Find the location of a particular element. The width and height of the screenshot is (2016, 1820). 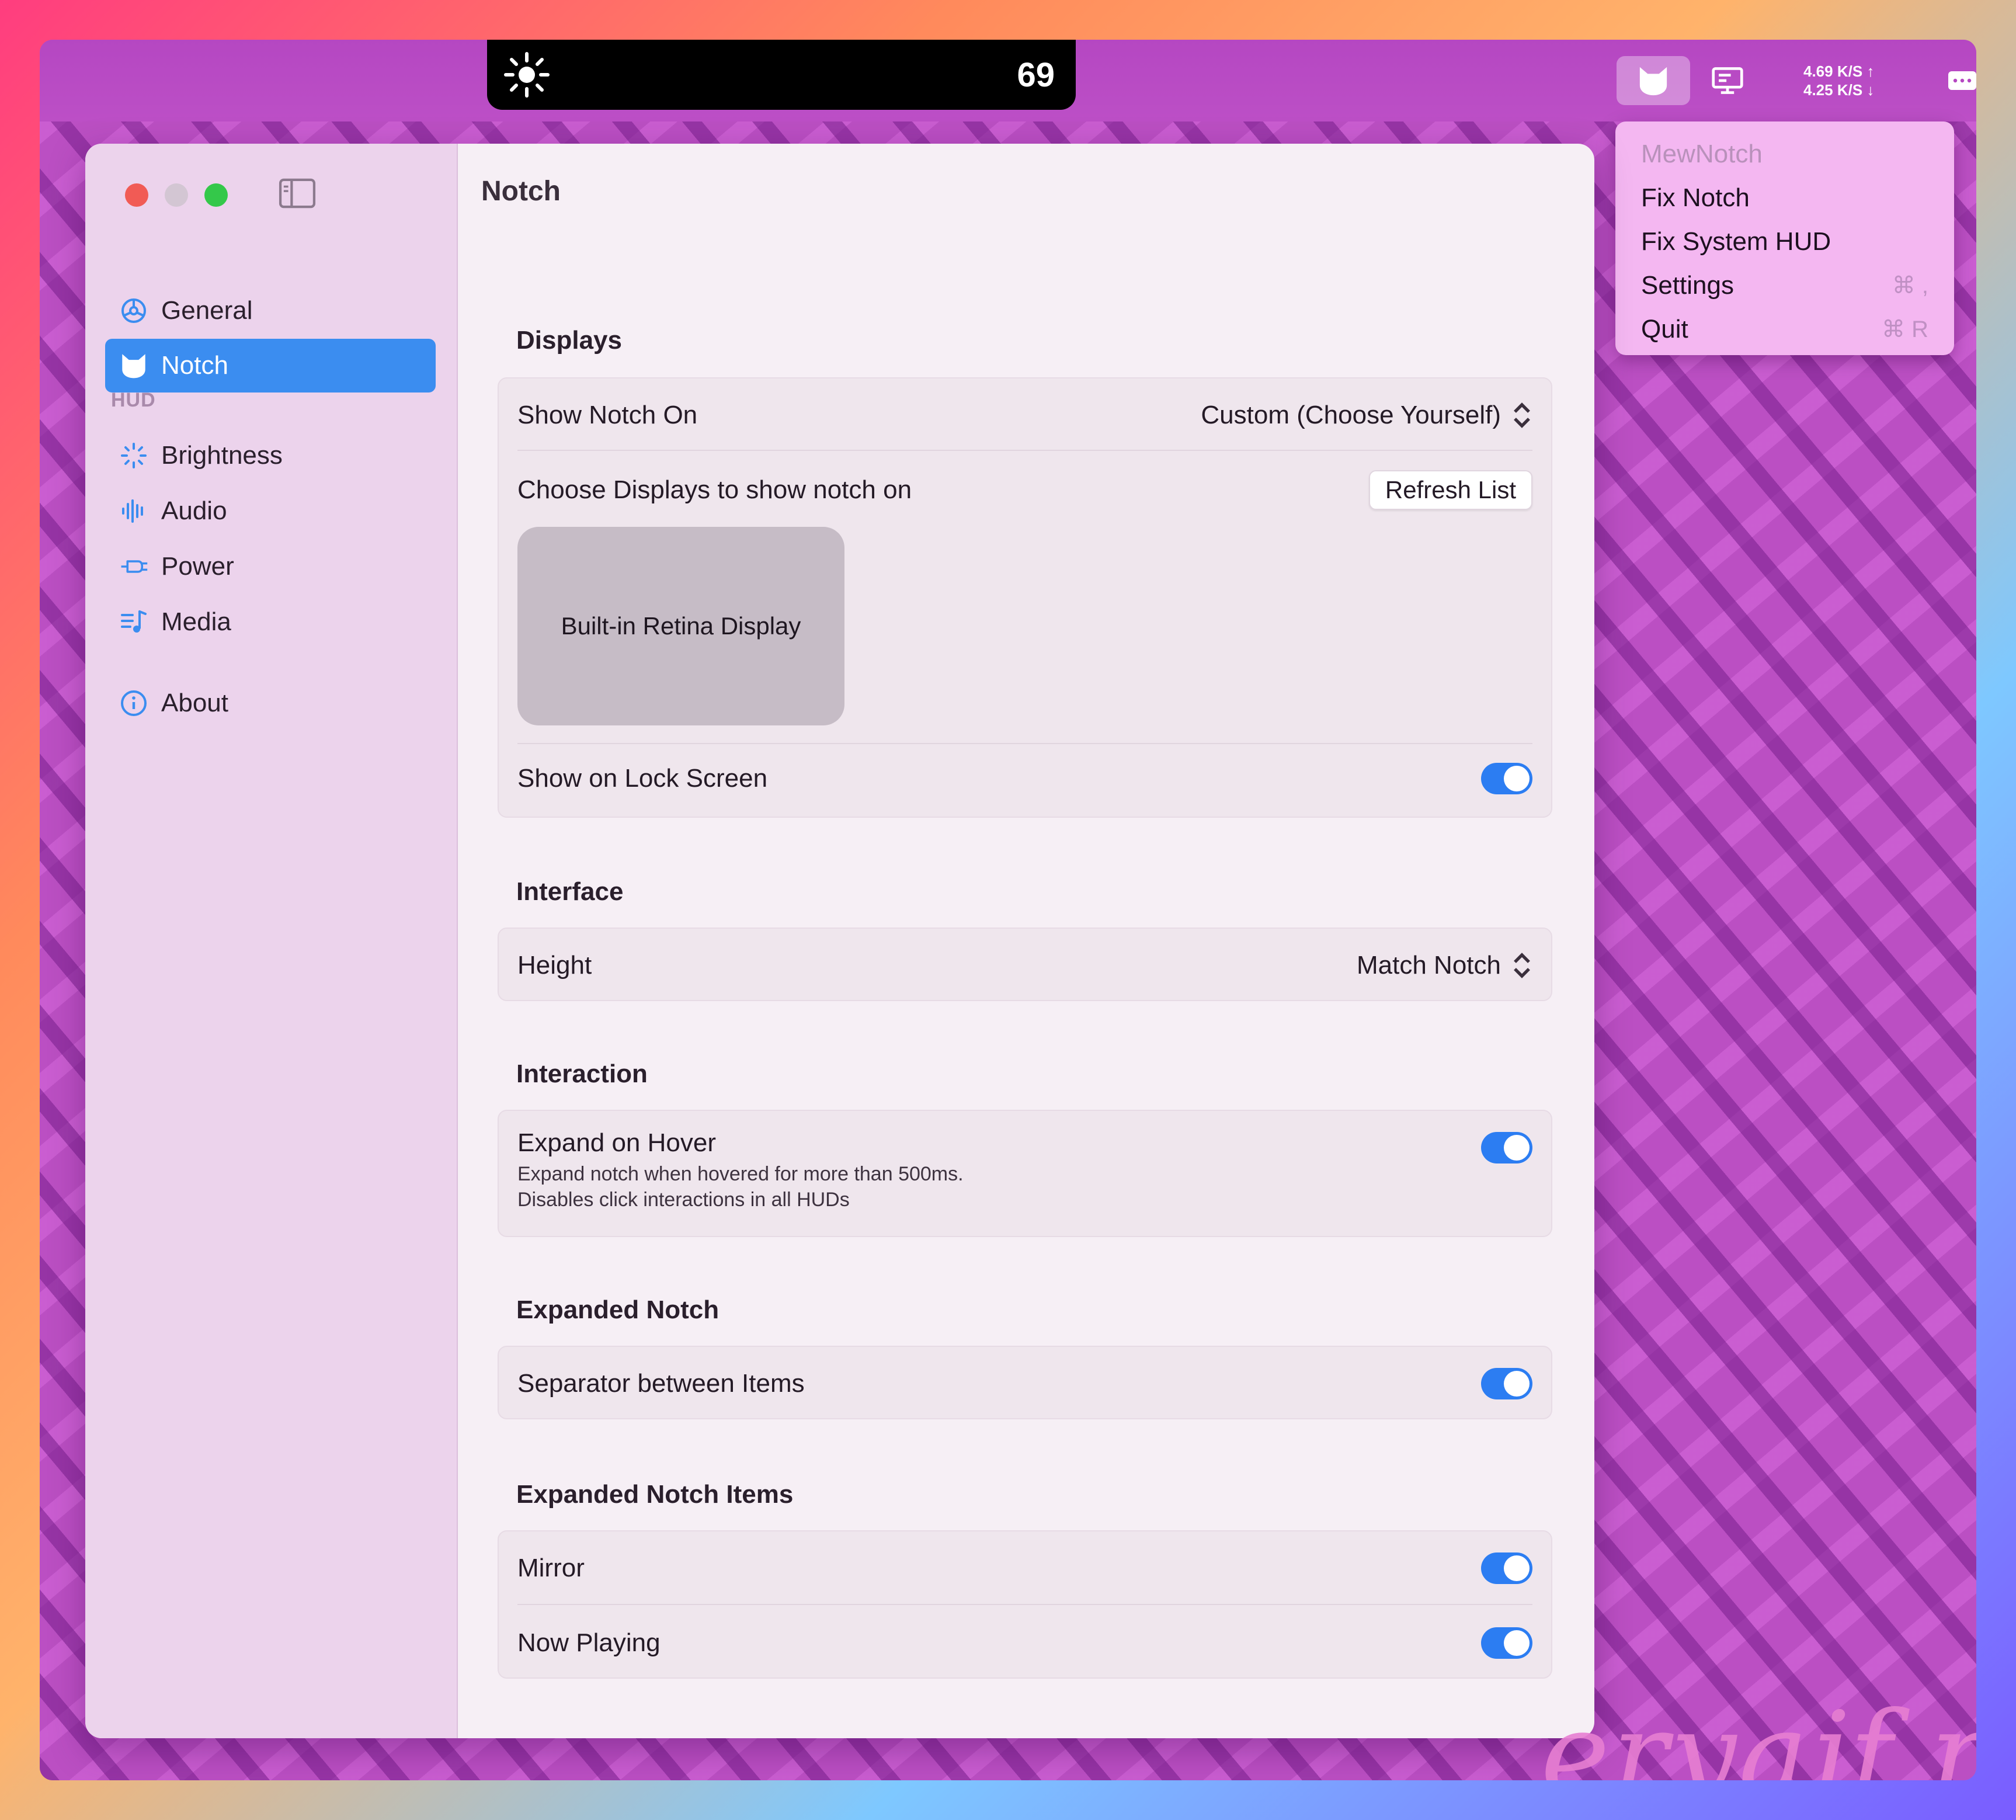

network-upload: 4.69 K/S ↑ is located at coordinates (1839, 71).